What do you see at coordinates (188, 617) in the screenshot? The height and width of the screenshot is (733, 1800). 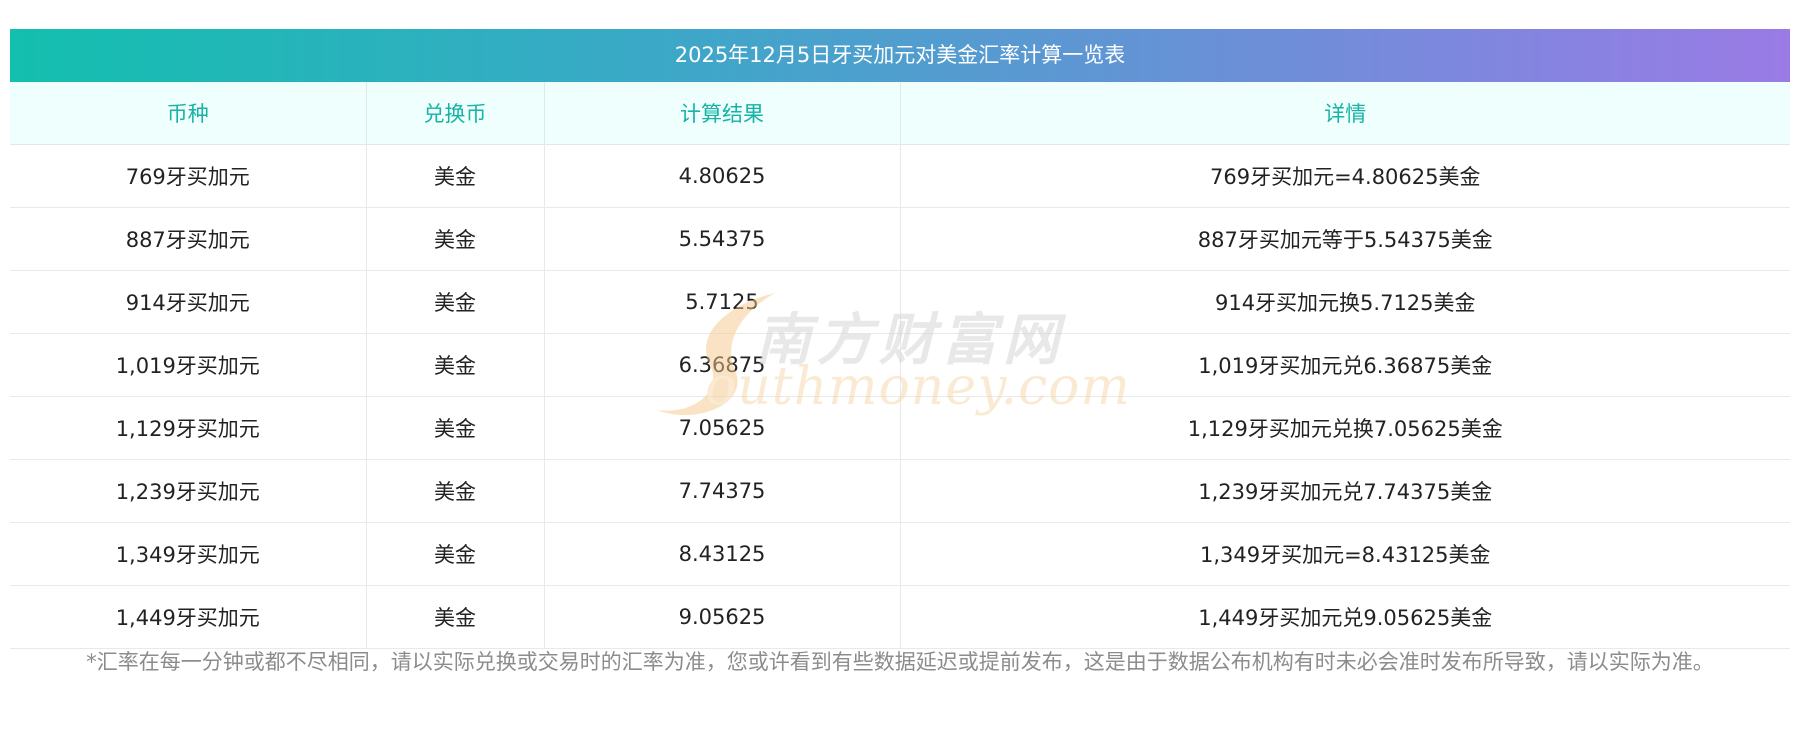 I see `cell-currency: 1,449牙买加元` at bounding box center [188, 617].